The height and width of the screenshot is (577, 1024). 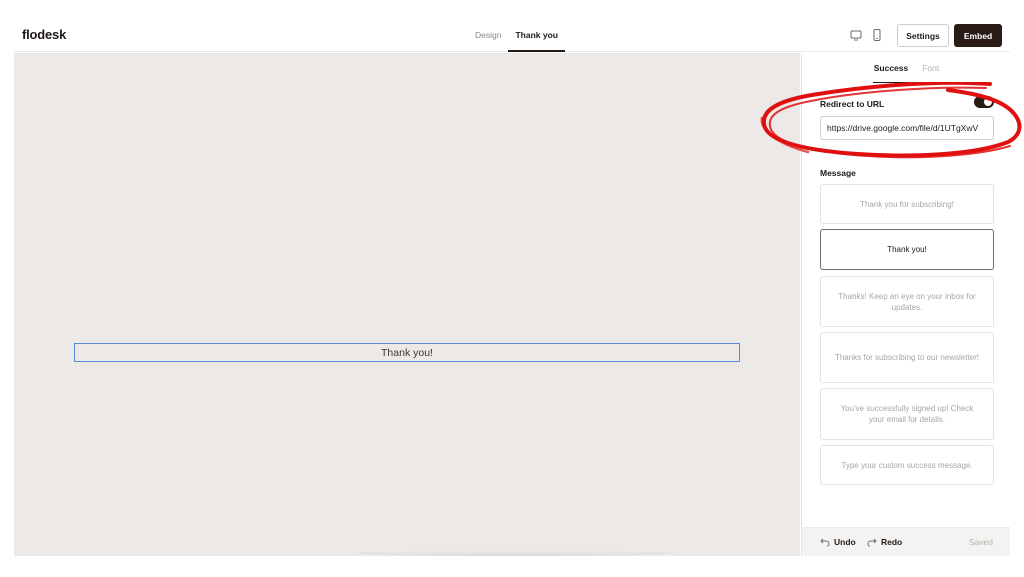 I want to click on main-tabs: Design Thank you, so click(x=516, y=35).